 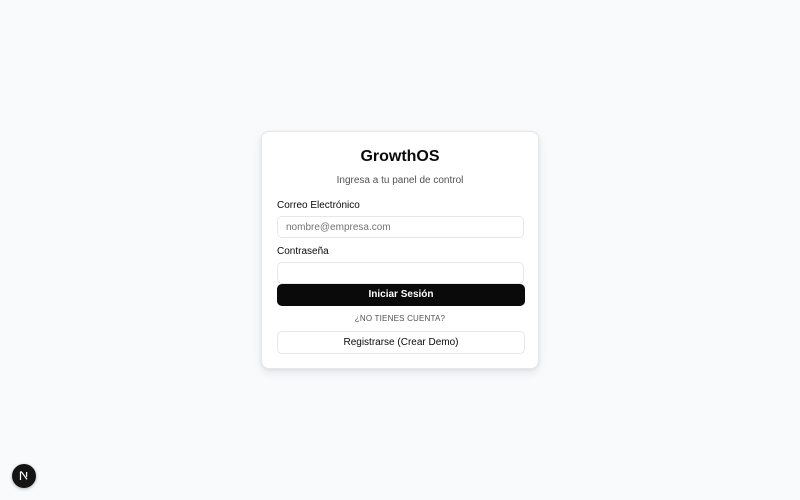 I want to click on register-demo-button: Registrarse (Crear Demo), so click(x=401, y=342).